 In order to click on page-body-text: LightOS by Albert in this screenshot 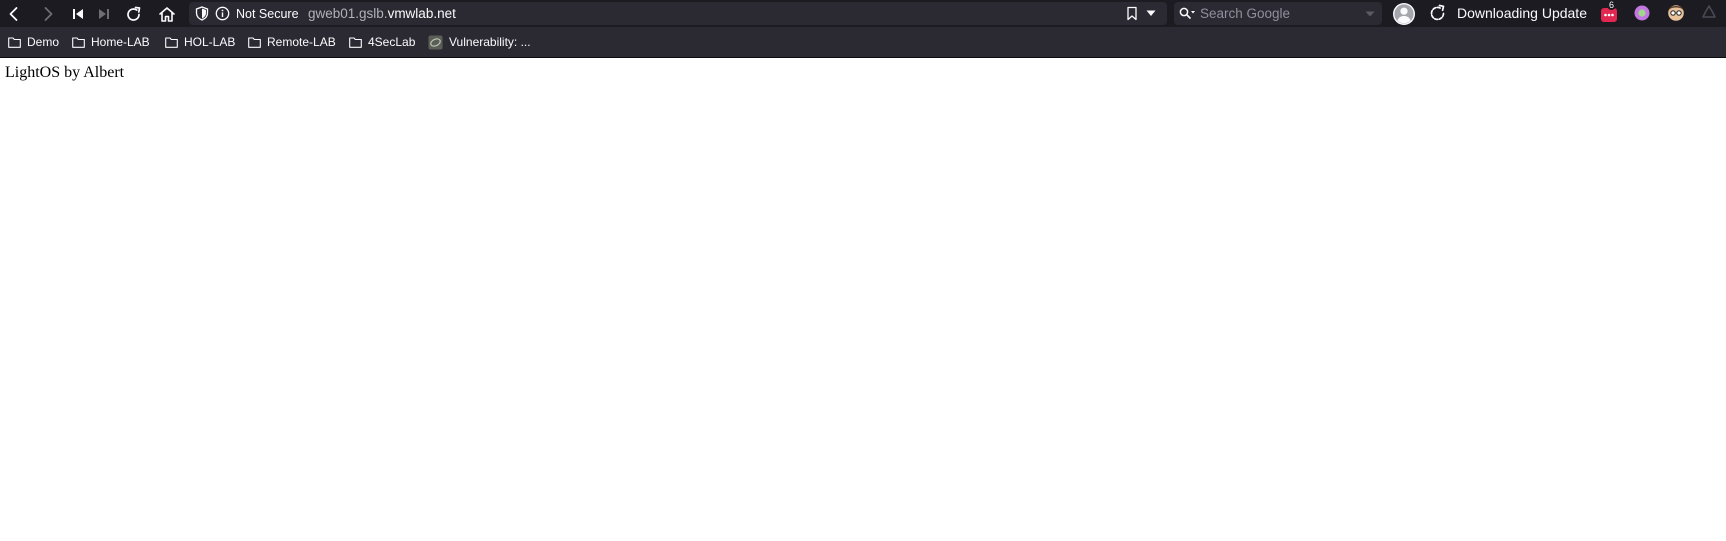, I will do `click(65, 72)`.